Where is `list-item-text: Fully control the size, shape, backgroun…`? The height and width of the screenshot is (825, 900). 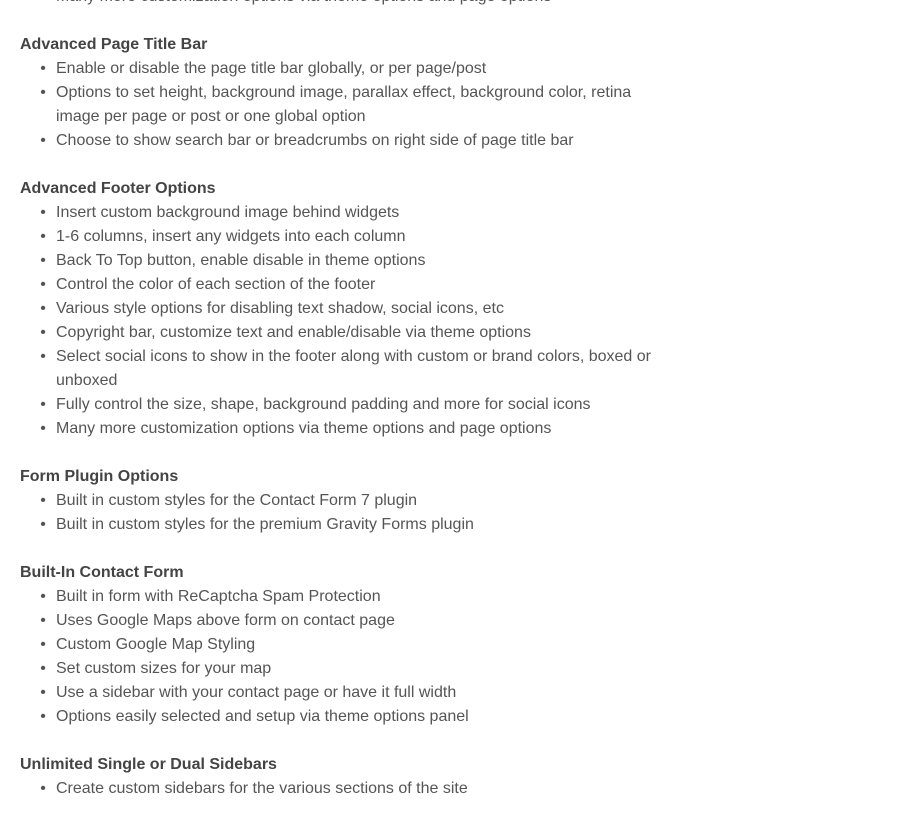
list-item-text: Fully control the size, shape, backgroun… is located at coordinates (323, 404).